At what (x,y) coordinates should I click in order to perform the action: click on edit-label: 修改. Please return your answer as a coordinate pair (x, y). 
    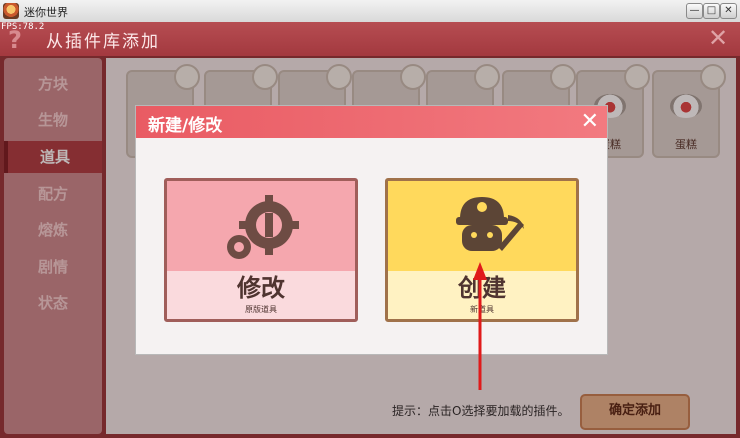
    Looking at the image, I should click on (261, 288).